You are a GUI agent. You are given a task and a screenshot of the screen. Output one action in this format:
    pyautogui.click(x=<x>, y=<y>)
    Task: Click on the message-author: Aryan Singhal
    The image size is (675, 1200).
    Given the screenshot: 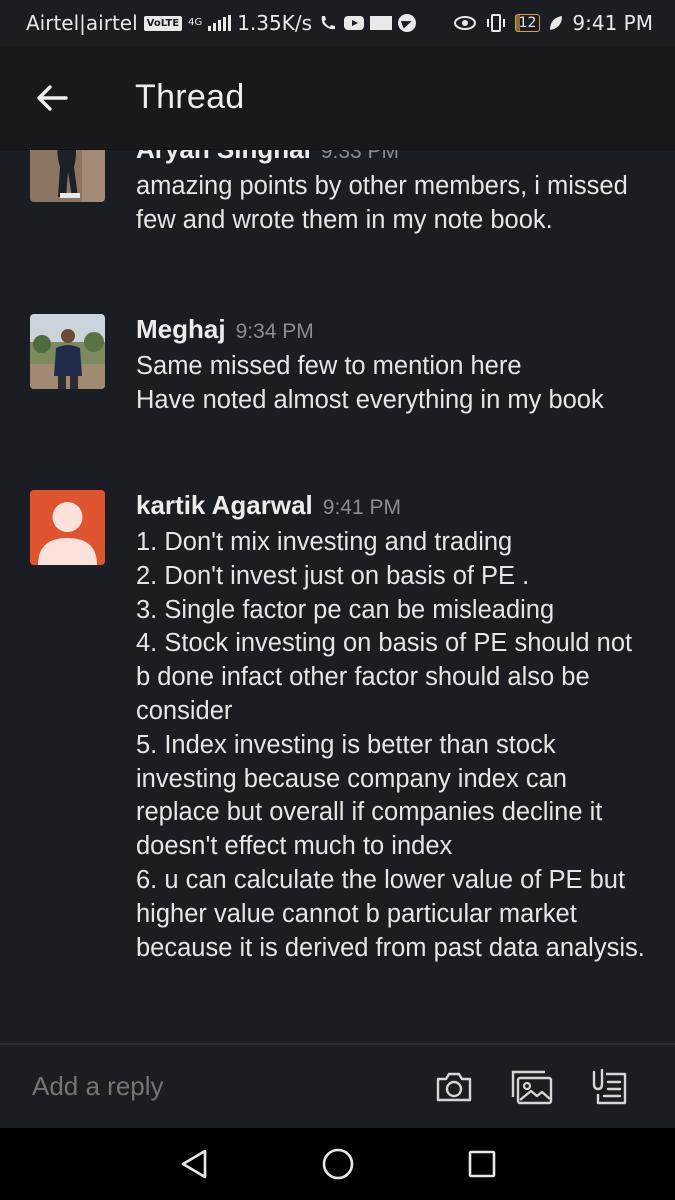 What is the action you would take?
    pyautogui.click(x=223, y=157)
    